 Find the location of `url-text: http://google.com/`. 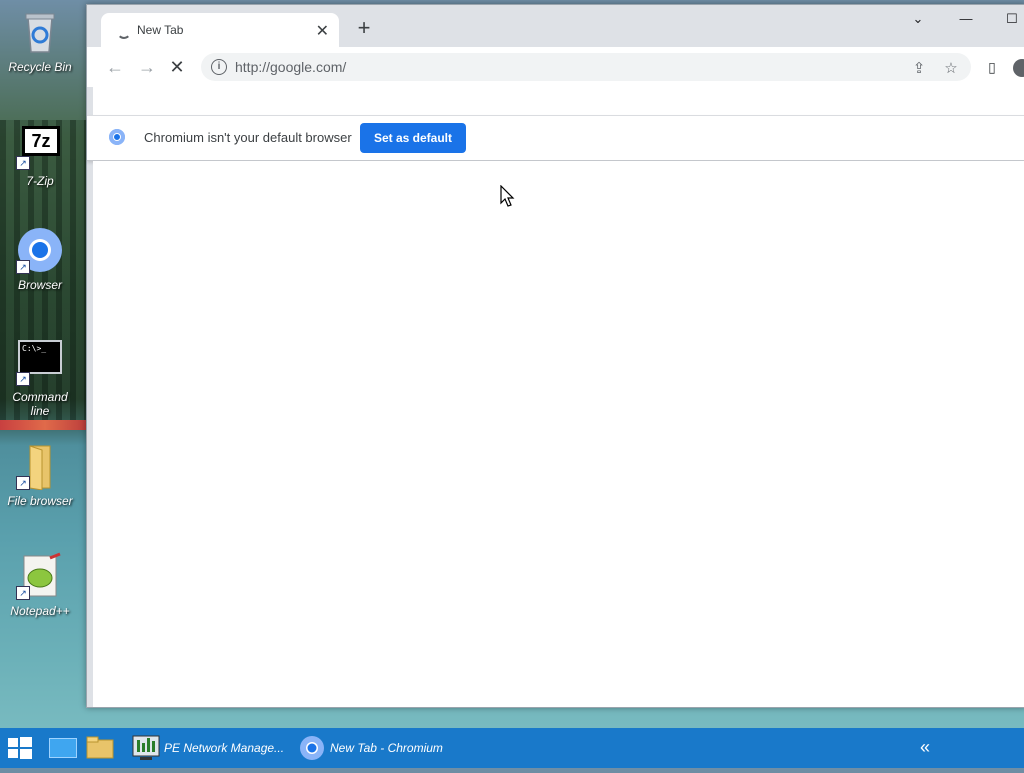

url-text: http://google.com/ is located at coordinates (290, 67).